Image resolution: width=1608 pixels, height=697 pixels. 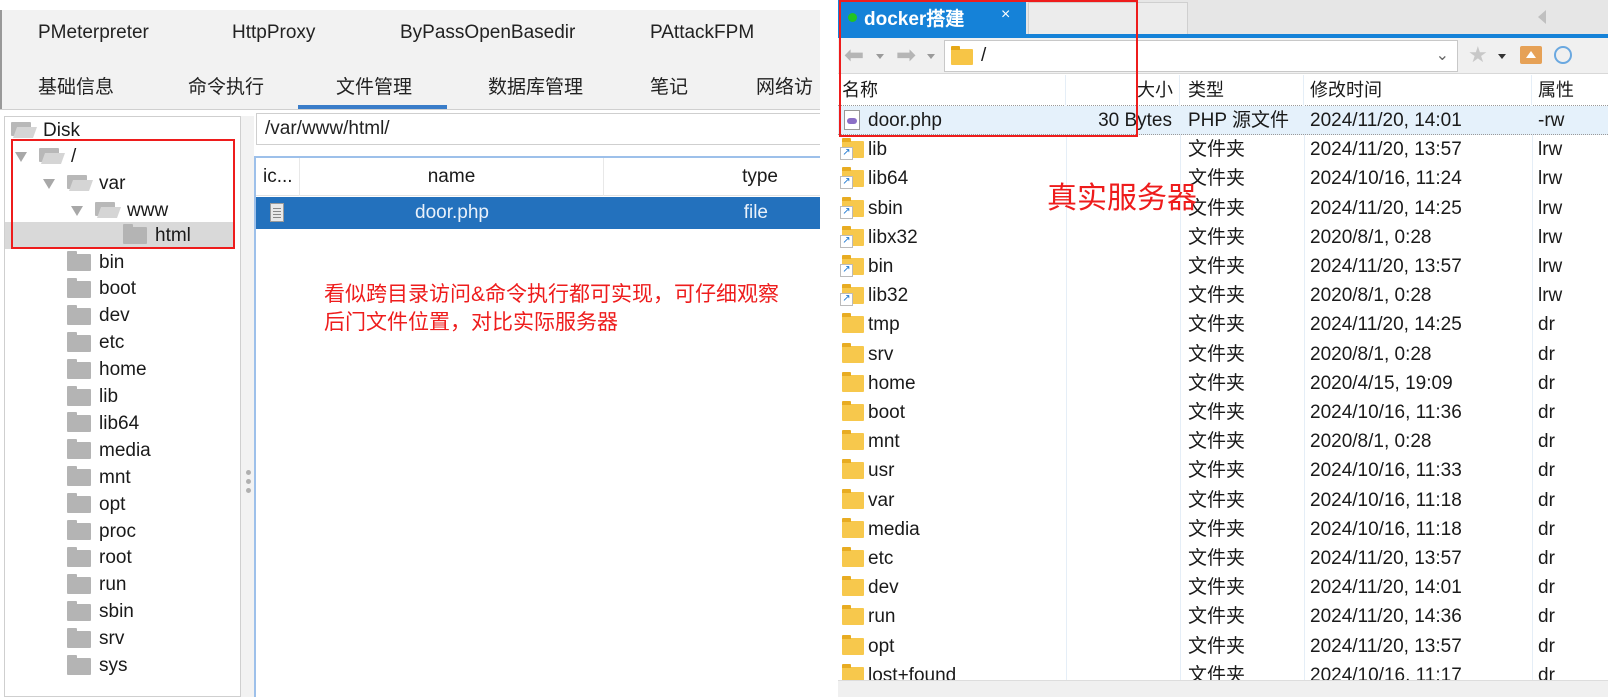 What do you see at coordinates (1223, 354) in the screenshot?
I see `file-list-row: srv 文件夹 2020/8/1, 0:28 dr` at bounding box center [1223, 354].